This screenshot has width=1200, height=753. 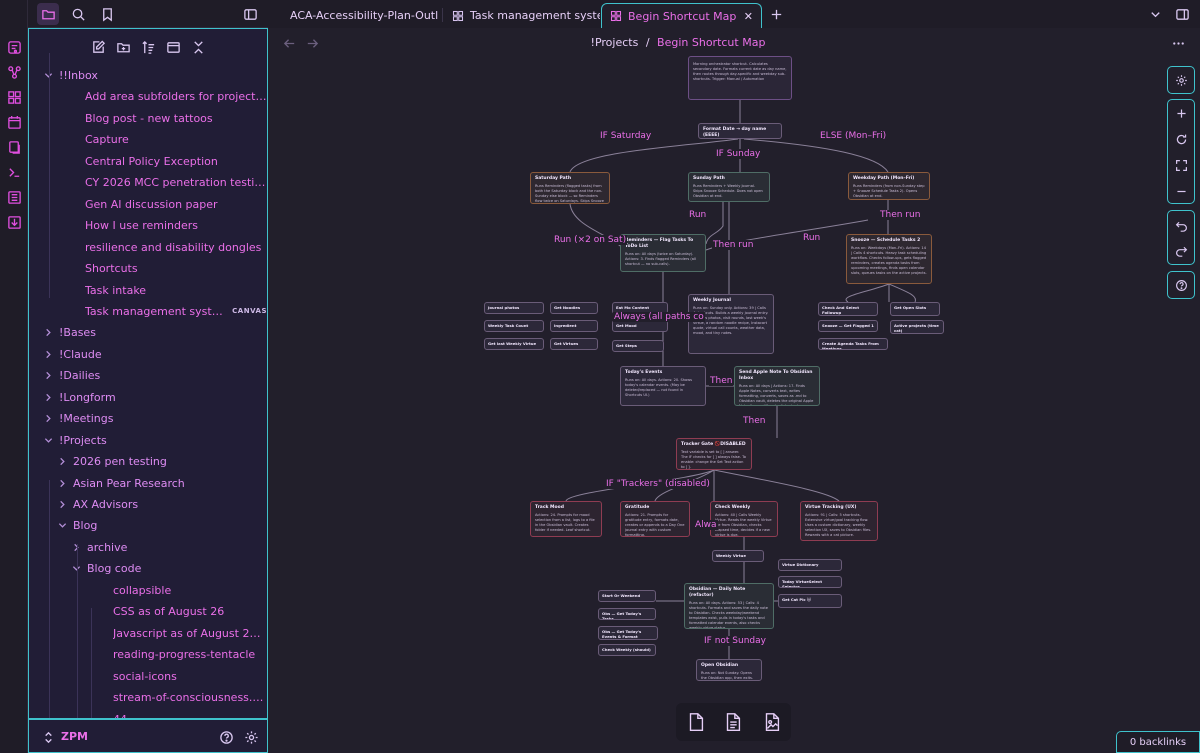 What do you see at coordinates (574, 326) in the screenshot?
I see `canvas-sub-node: Ingredient` at bounding box center [574, 326].